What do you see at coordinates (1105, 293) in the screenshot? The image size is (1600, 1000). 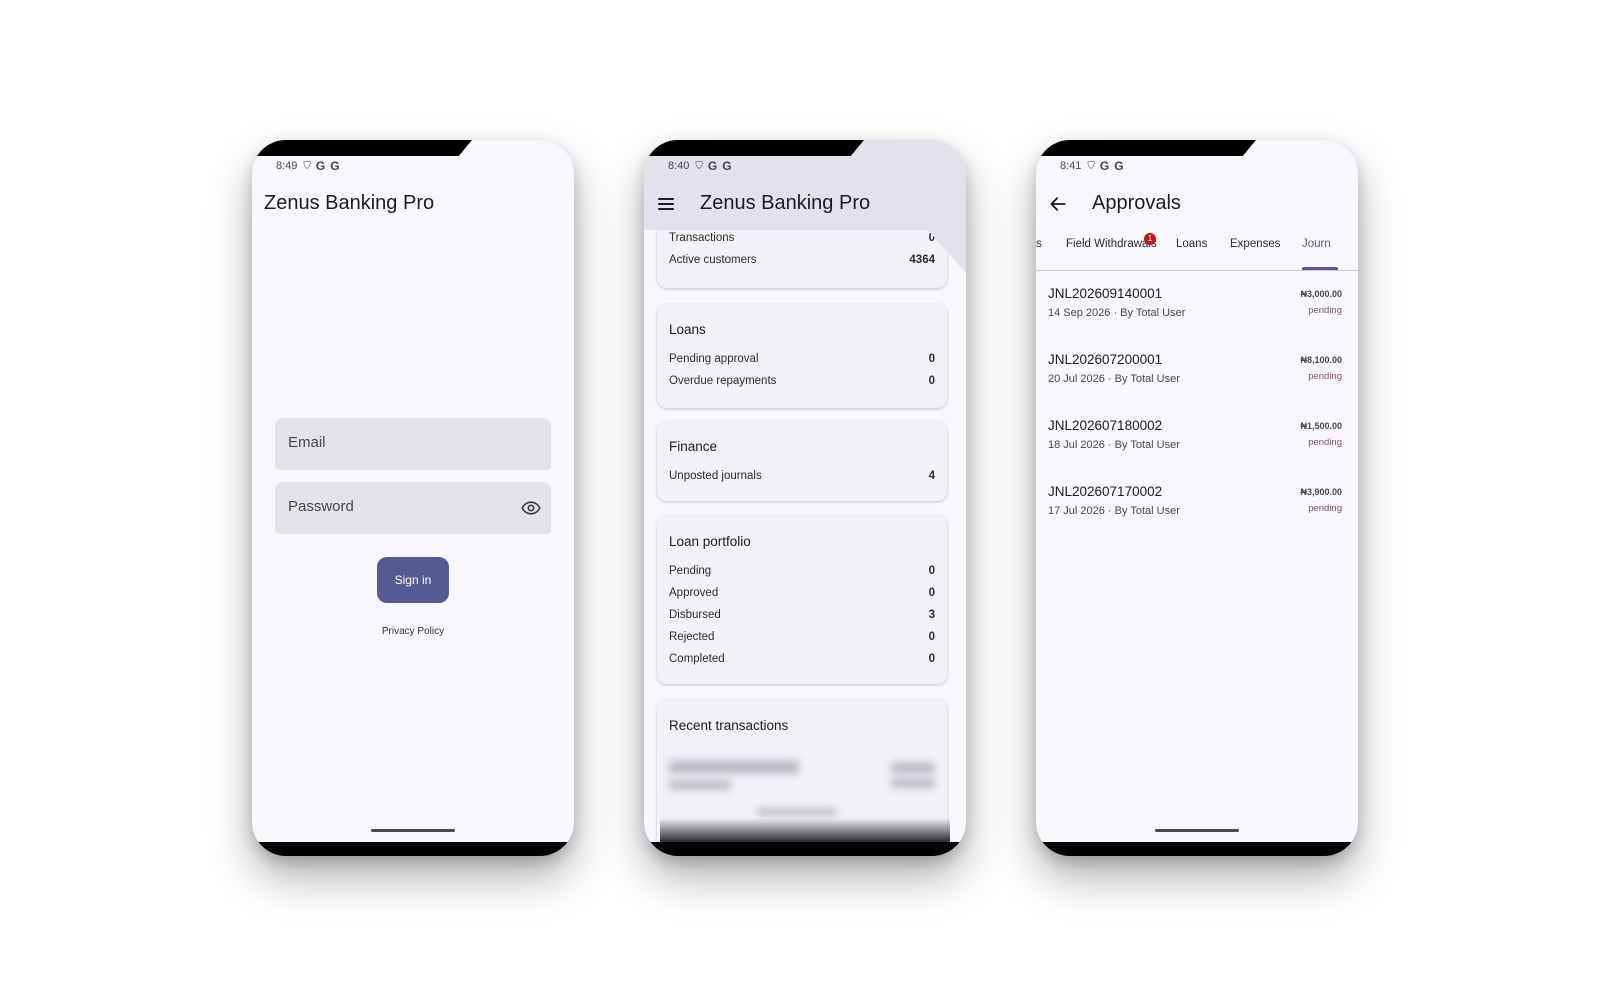 I see `journal-id: JNL202609140001` at bounding box center [1105, 293].